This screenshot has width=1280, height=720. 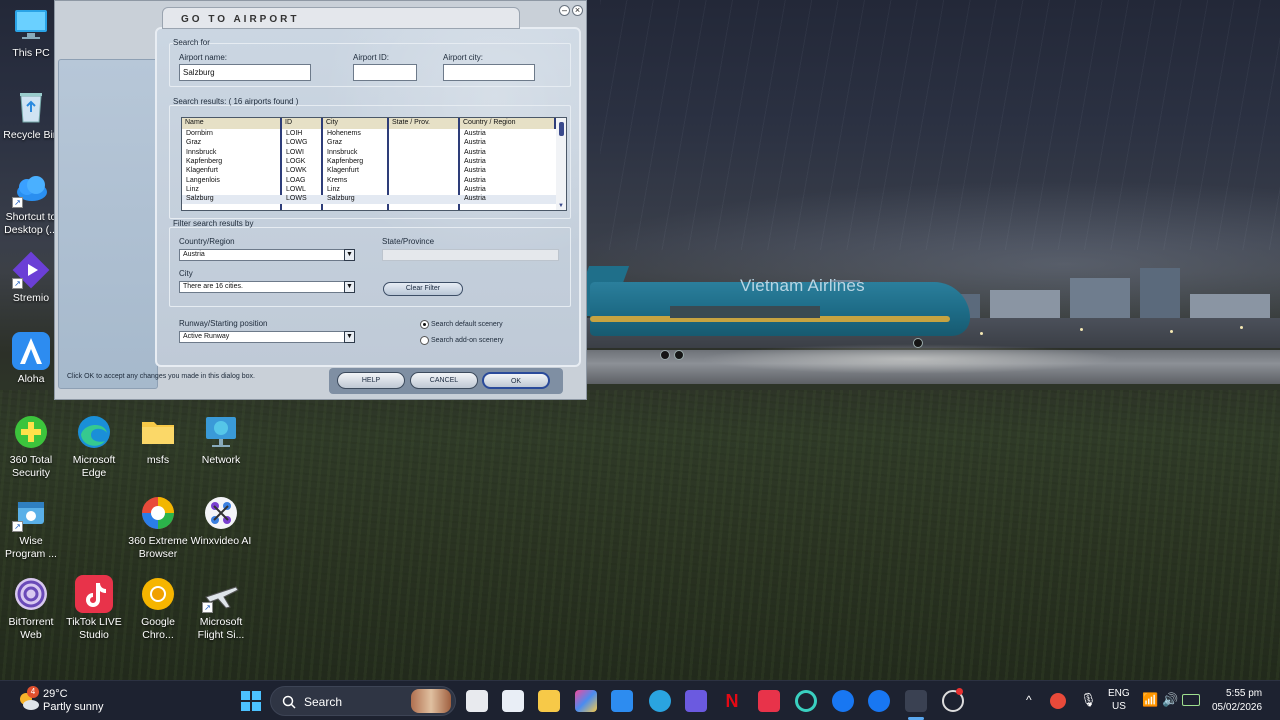 What do you see at coordinates (1244, 693) in the screenshot?
I see `clock-time: 5:55 pm` at bounding box center [1244, 693].